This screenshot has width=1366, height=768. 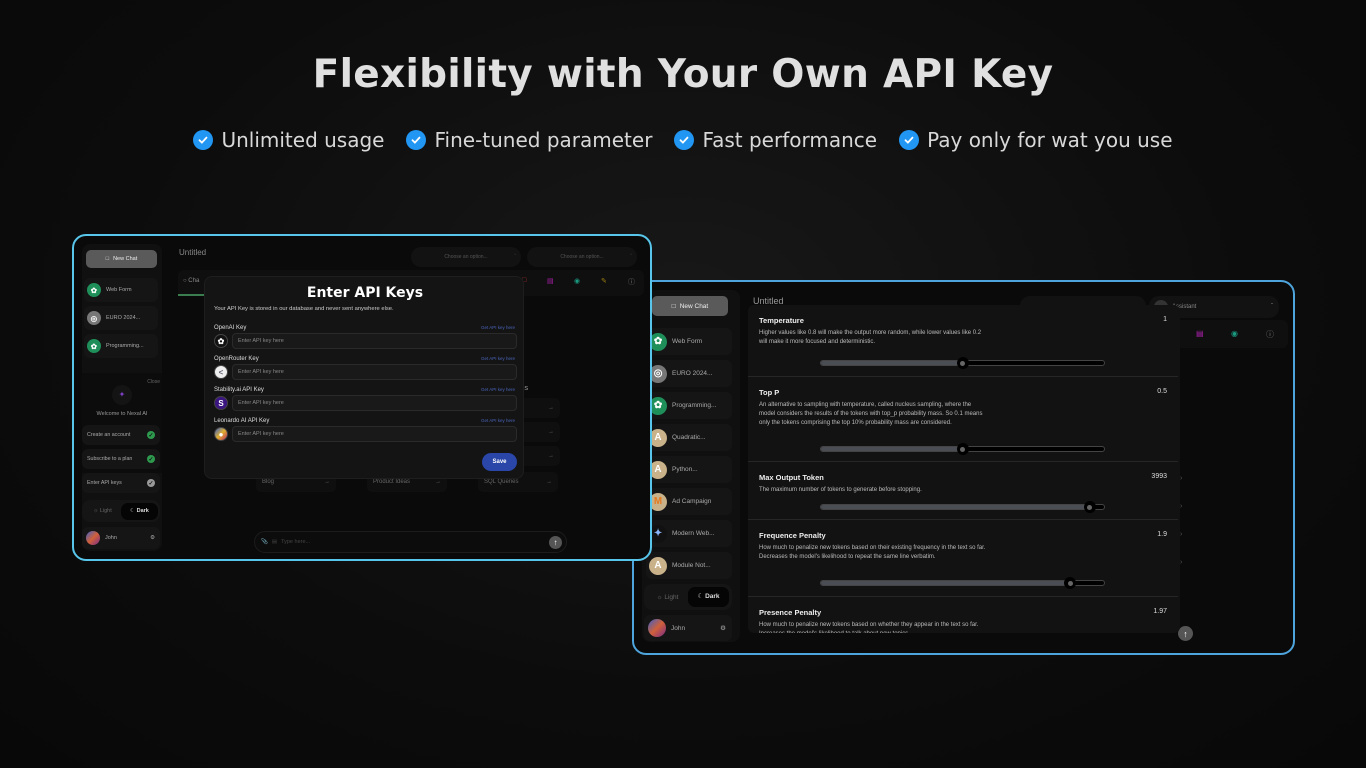 I want to click on globe-icon: ◎, so click(x=94, y=318).